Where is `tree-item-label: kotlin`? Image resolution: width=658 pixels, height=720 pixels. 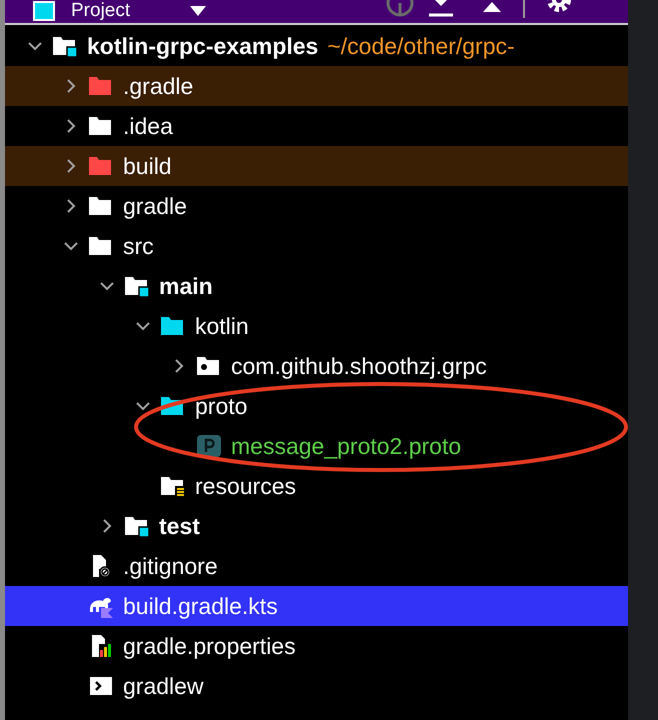
tree-item-label: kotlin is located at coordinates (222, 326).